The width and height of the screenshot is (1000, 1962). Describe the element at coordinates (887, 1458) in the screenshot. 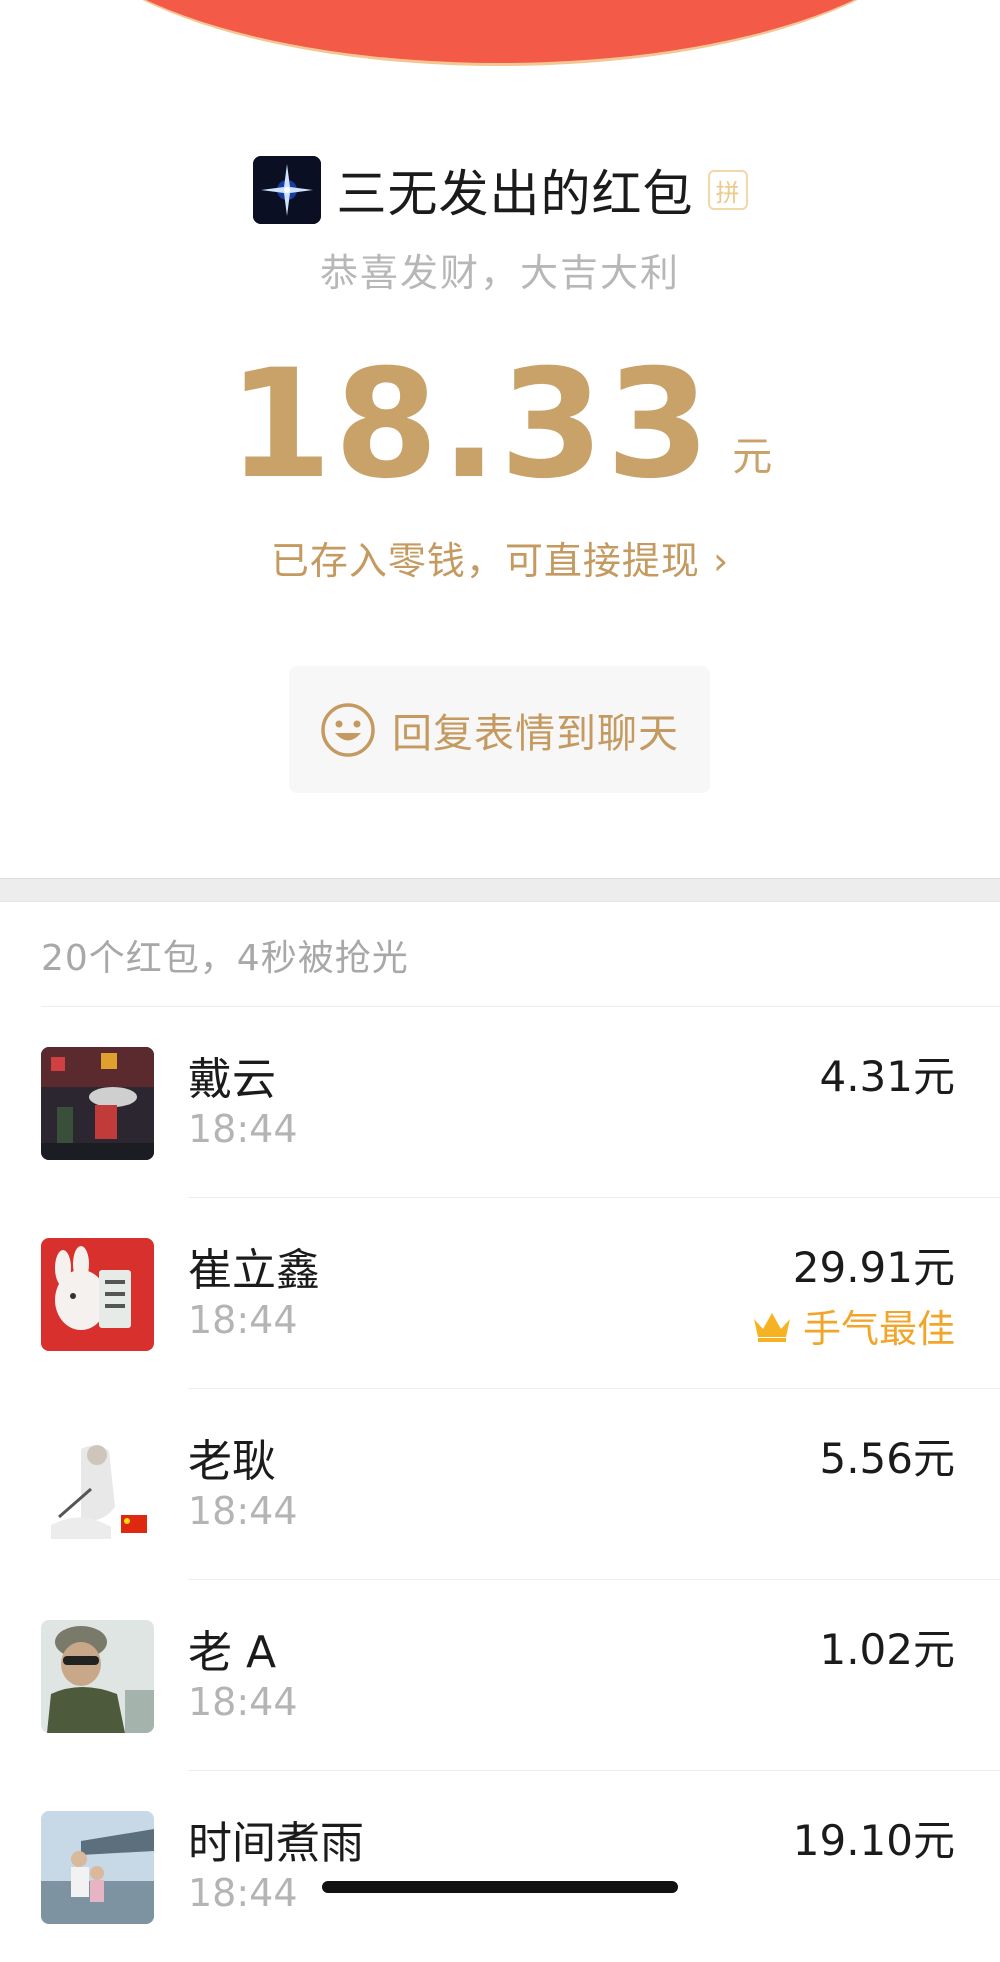

I see `received-amount: 5.56元` at that location.